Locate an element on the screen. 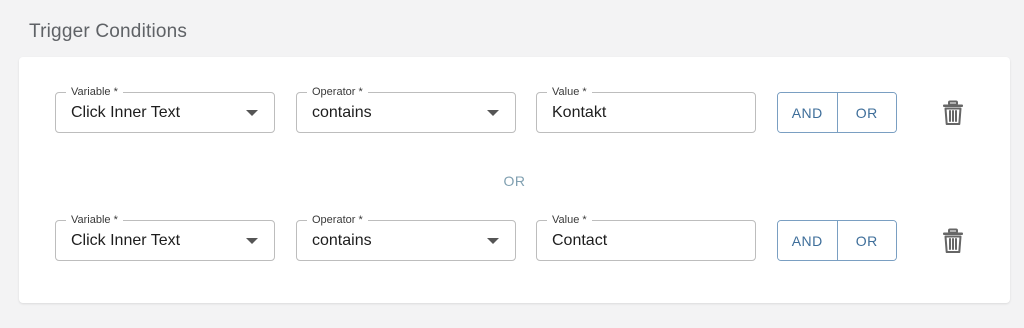  value-text: Contact is located at coordinates (580, 240).